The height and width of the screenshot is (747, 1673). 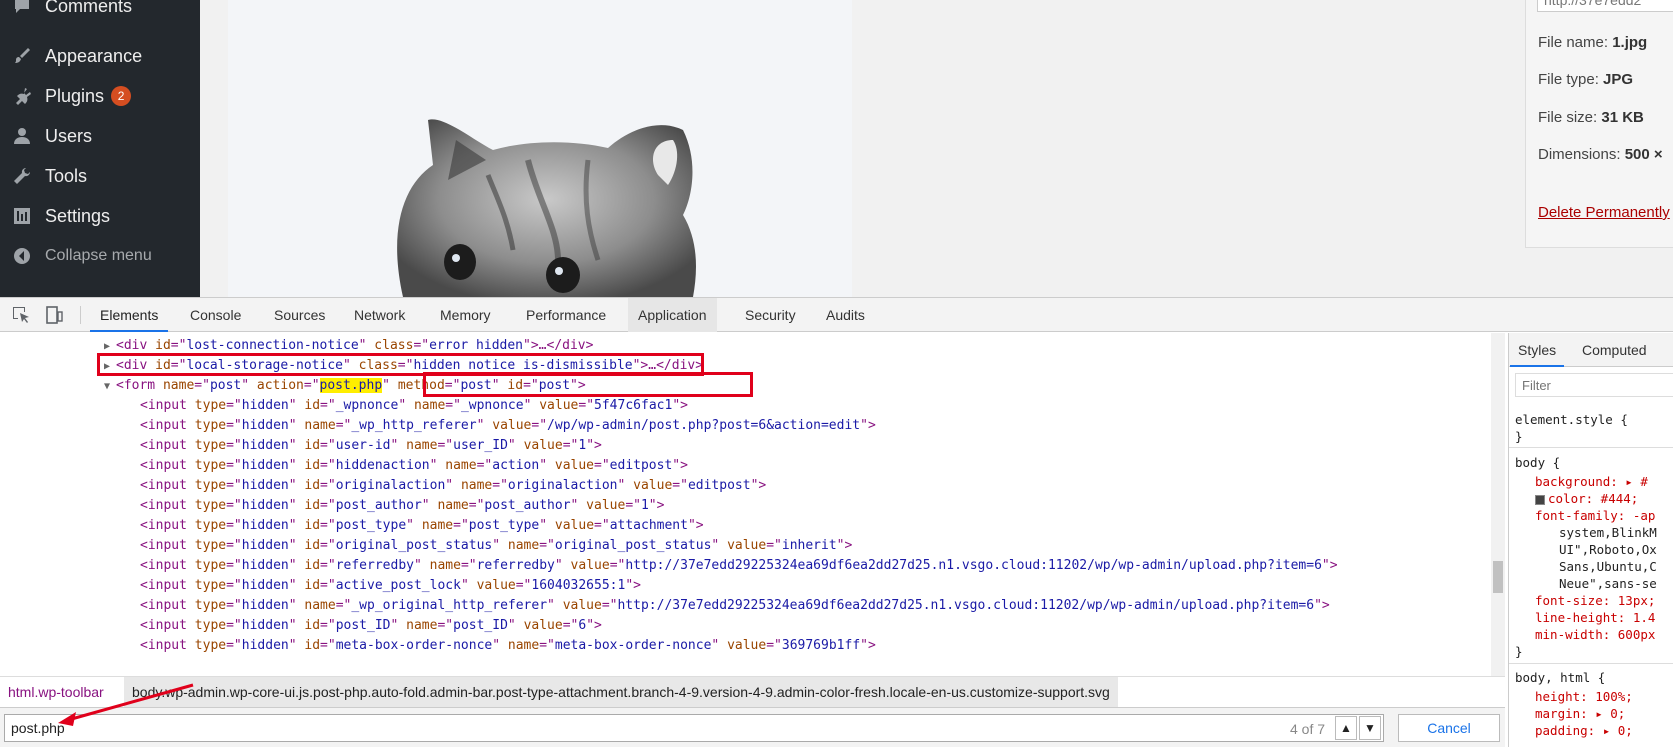 What do you see at coordinates (1591, 481) in the screenshot?
I see `css-declaration: background: ▸ #` at bounding box center [1591, 481].